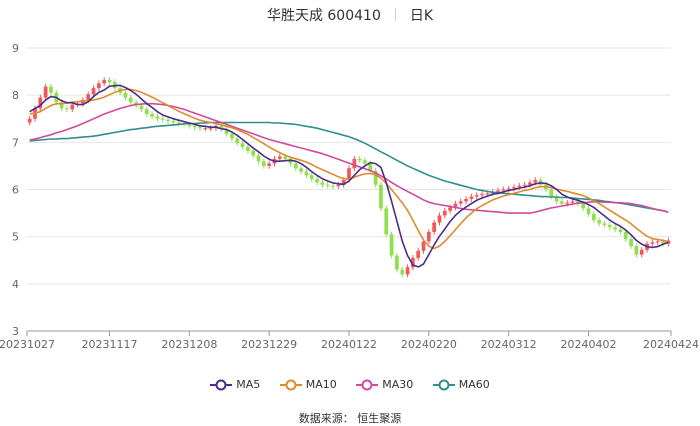  What do you see at coordinates (248, 384) in the screenshot?
I see `legend-ma5-label: MA5` at bounding box center [248, 384].